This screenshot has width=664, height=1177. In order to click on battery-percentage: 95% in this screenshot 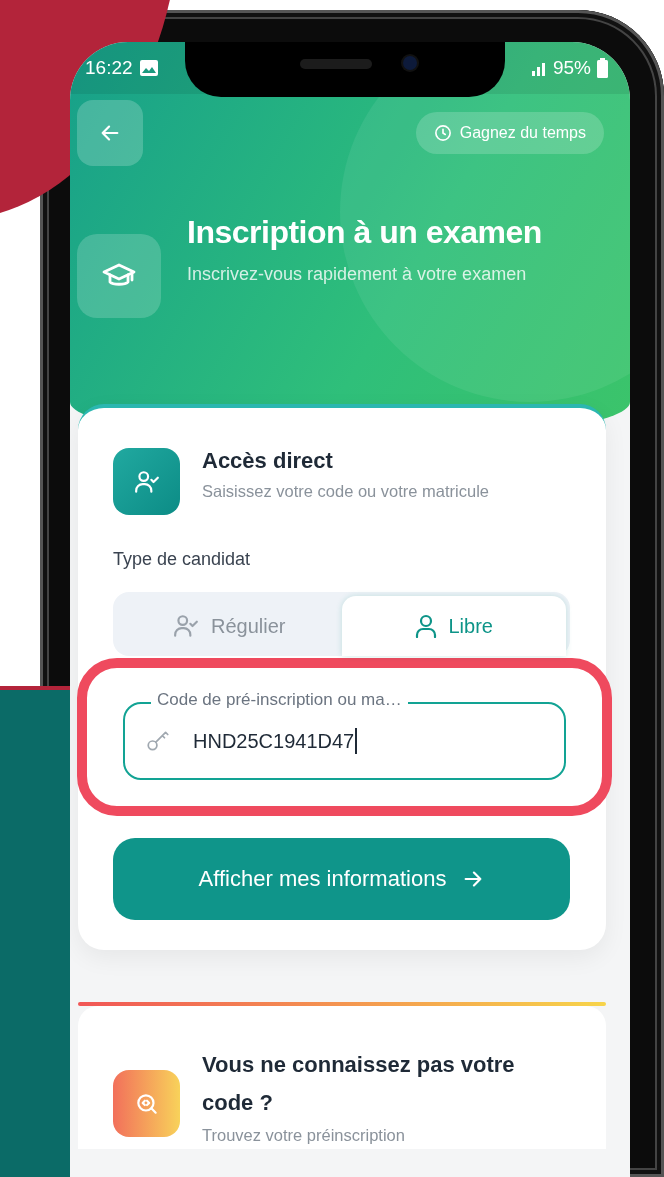, I will do `click(571, 68)`.